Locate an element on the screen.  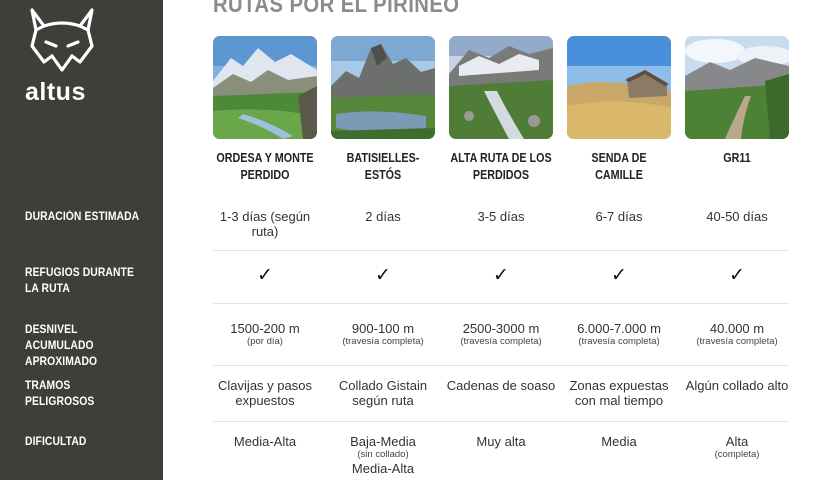
row-label-elevation: DESNIVEL ACUMULADO APROXIMADO is located at coordinates (61, 346).